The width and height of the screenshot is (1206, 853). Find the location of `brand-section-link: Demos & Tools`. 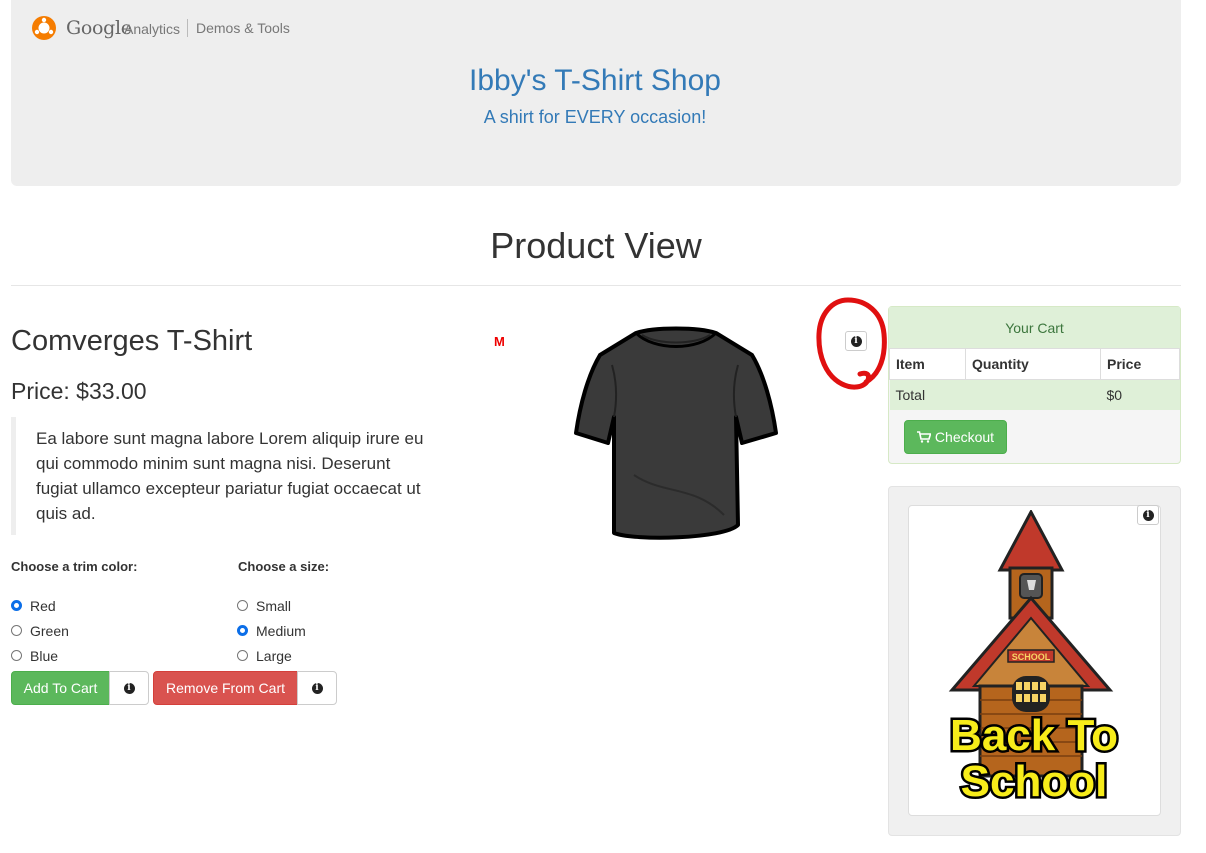

brand-section-link: Demos & Tools is located at coordinates (243, 28).